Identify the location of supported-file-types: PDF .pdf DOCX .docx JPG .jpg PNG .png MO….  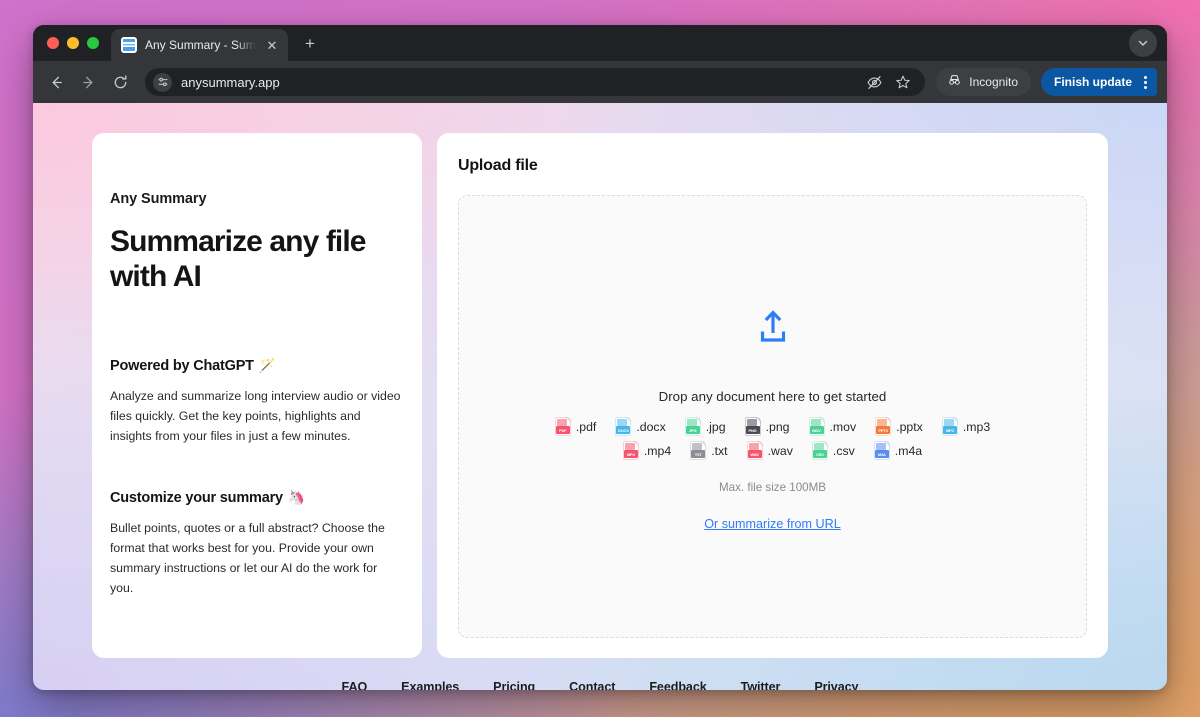
(772, 441).